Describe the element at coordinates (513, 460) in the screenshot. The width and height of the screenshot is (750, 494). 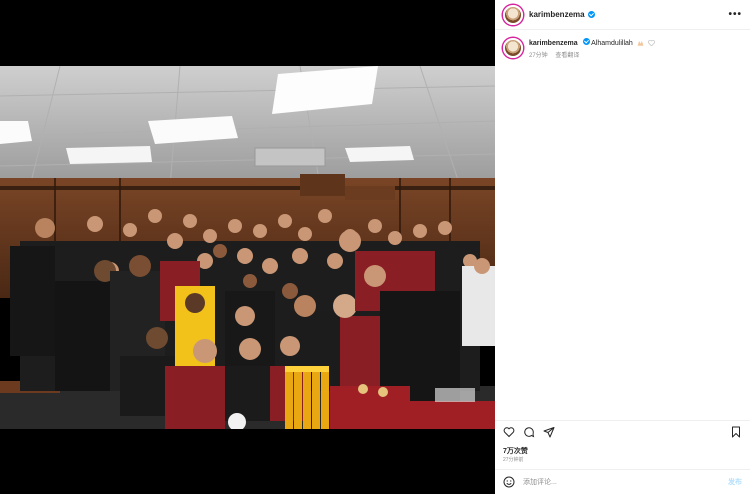
I see `post-time: 27分钟前` at that location.